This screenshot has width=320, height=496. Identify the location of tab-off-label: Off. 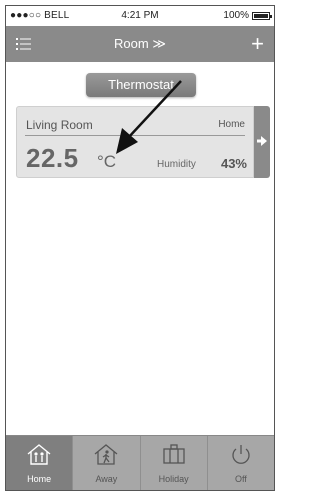
(240, 479).